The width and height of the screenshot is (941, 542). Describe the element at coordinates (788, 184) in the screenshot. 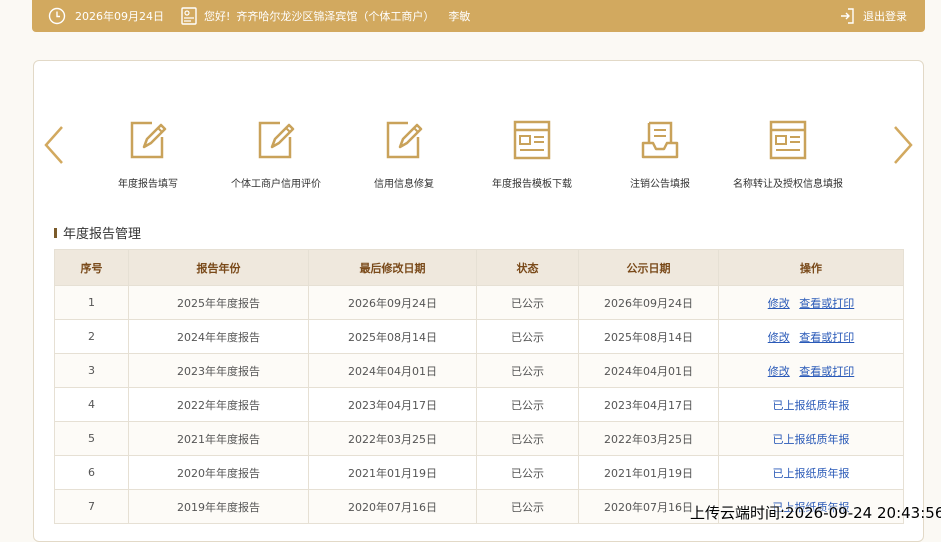

I see `quick-action-label: 名称转让及授权信息填报` at that location.